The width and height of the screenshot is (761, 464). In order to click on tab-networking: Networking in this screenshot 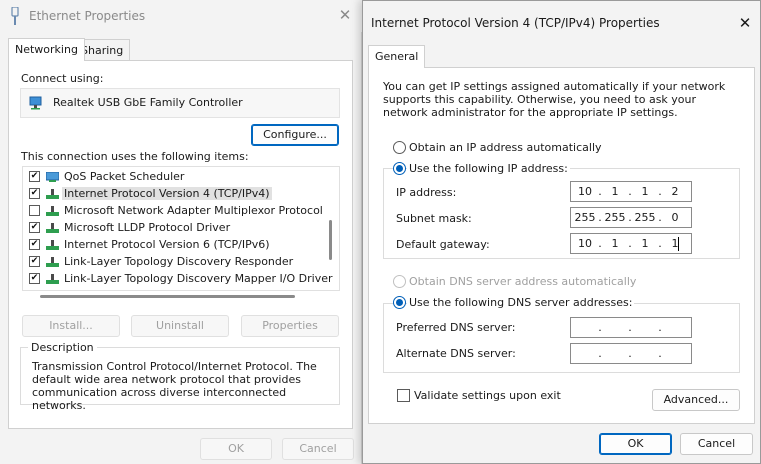, I will do `click(46, 49)`.